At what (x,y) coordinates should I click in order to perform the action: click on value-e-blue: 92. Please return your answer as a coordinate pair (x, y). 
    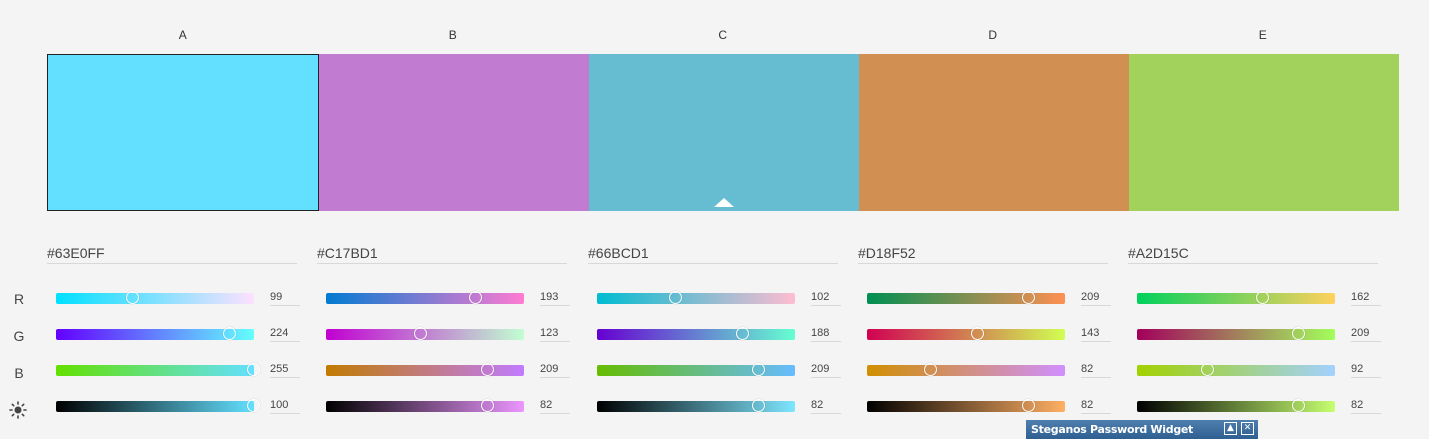
    Looking at the image, I should click on (1366, 370).